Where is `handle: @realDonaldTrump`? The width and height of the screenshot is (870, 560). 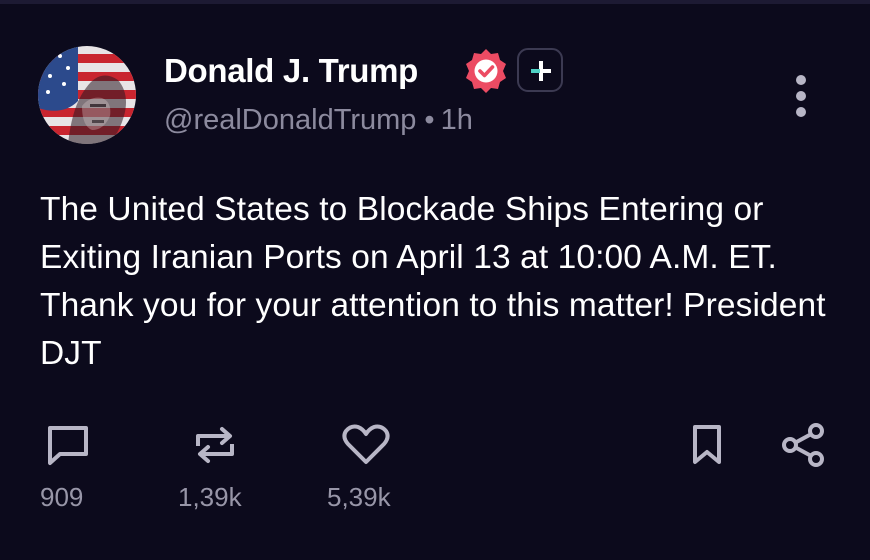
handle: @realDonaldTrump is located at coordinates (290, 120).